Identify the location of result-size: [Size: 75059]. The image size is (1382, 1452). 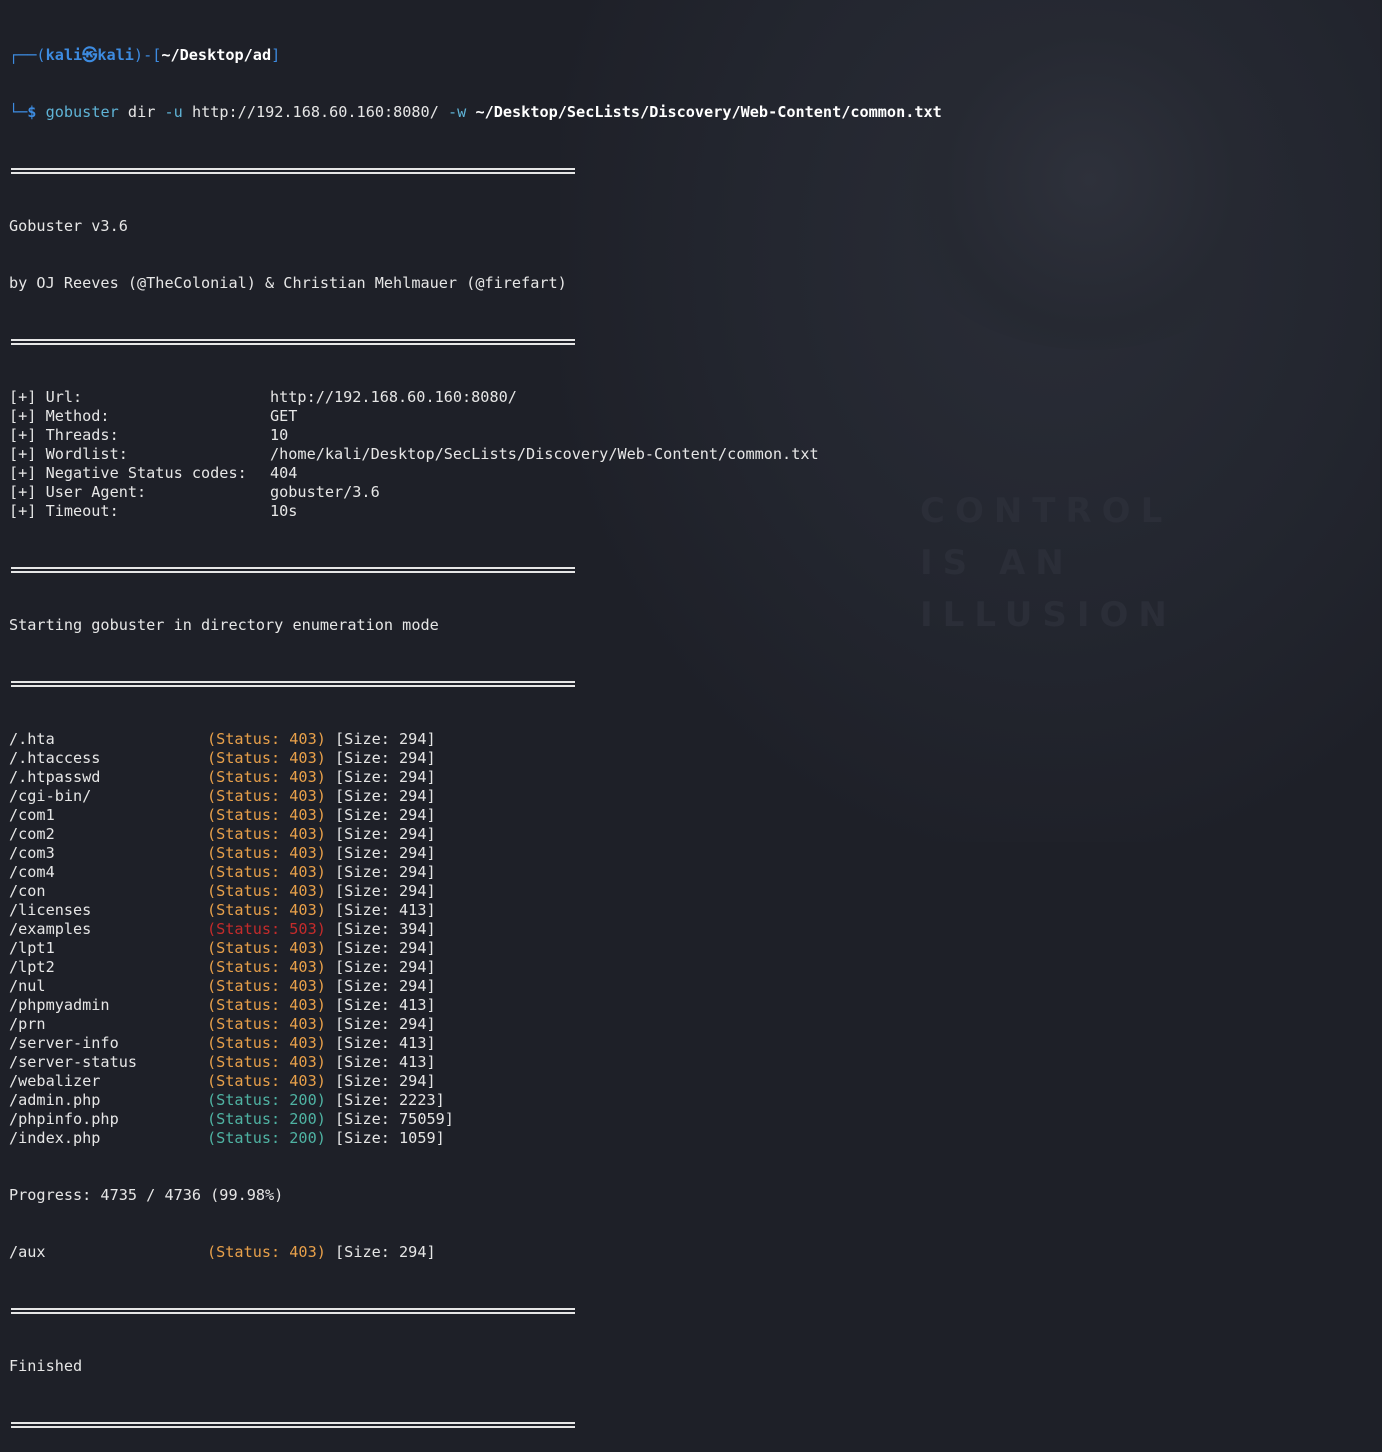
(394, 1119).